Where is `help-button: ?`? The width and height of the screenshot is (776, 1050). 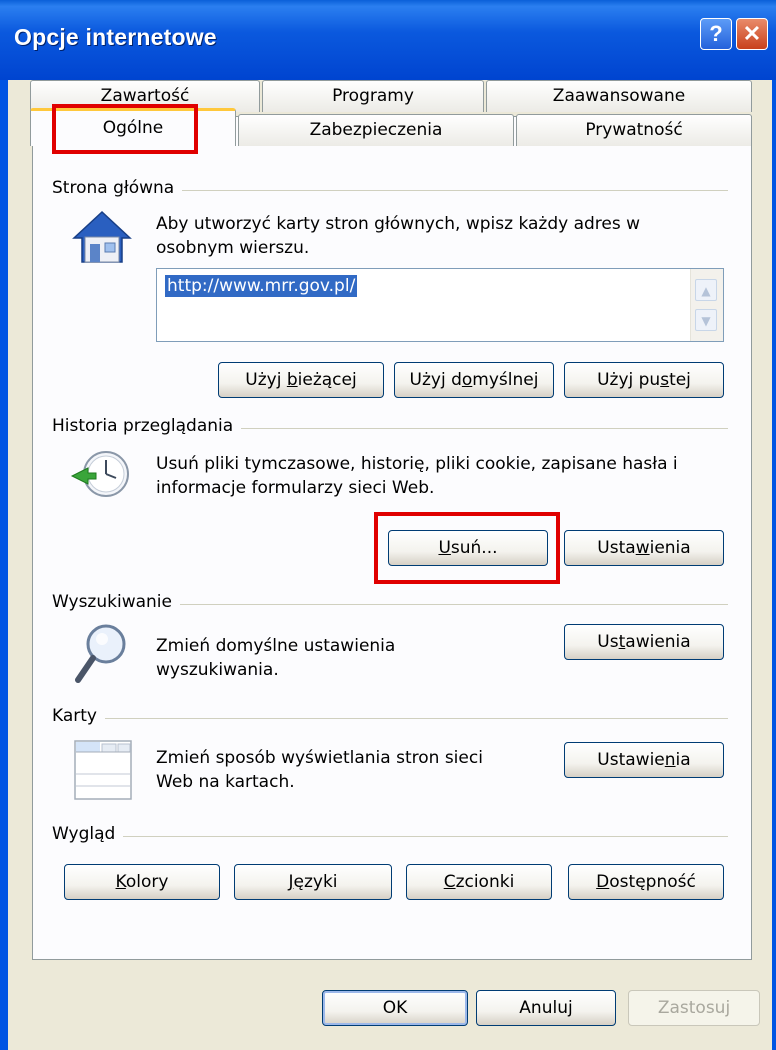
help-button: ? is located at coordinates (716, 34).